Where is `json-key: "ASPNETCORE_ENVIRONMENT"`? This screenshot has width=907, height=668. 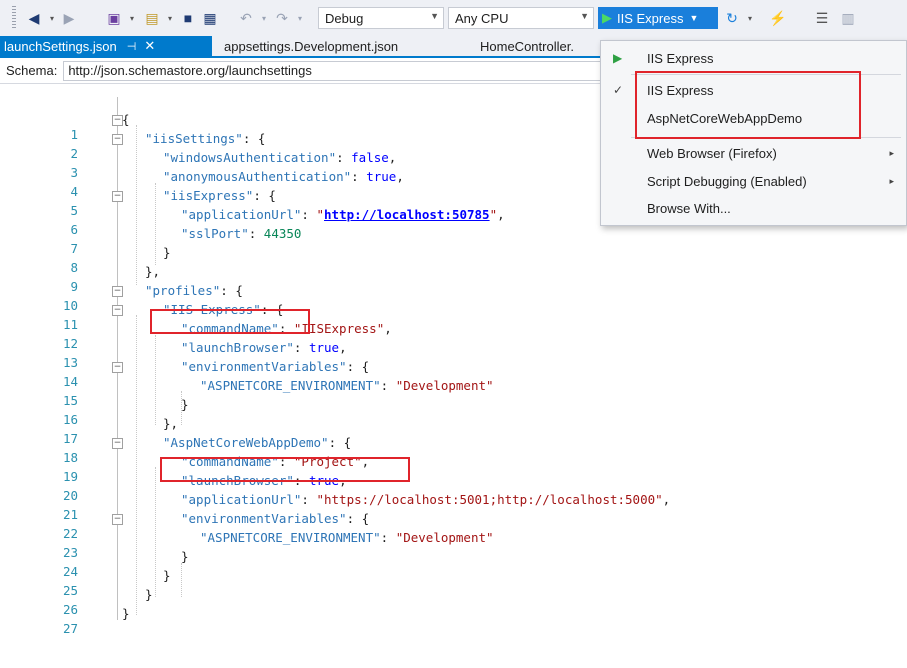 json-key: "ASPNETCORE_ENVIRONMENT" is located at coordinates (290, 537).